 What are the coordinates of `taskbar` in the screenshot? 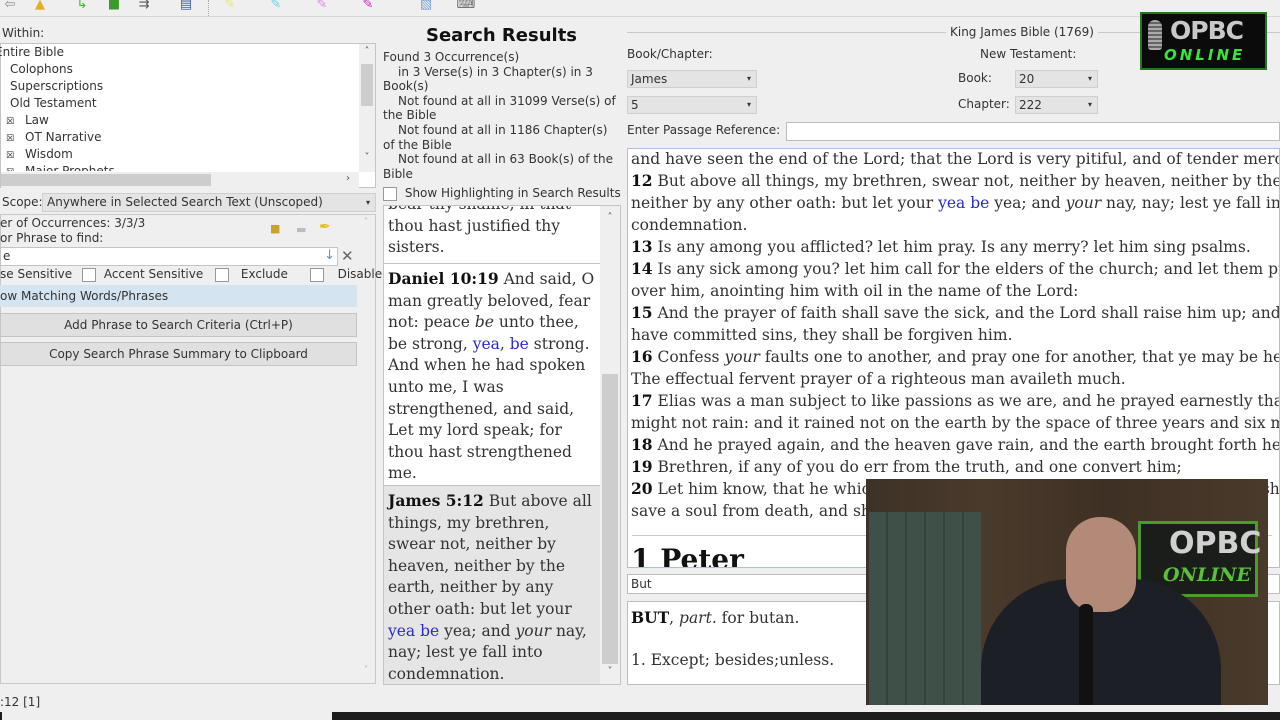 It's located at (640, 716).